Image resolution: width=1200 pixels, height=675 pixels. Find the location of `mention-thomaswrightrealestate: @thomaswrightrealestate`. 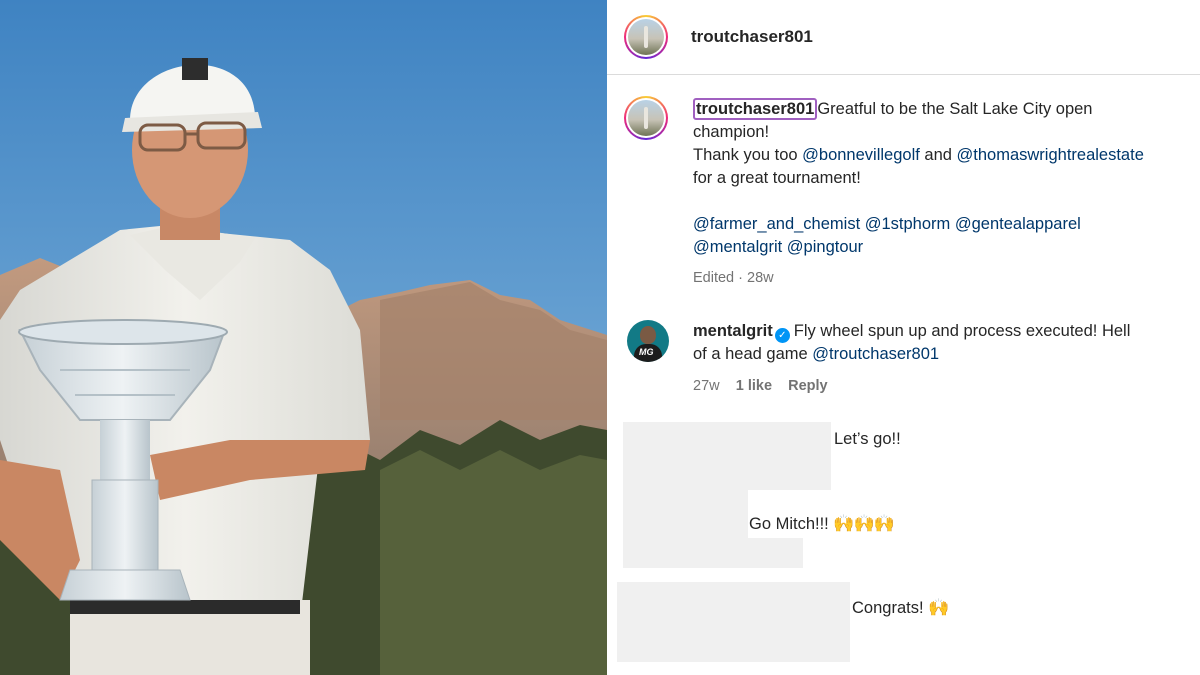

mention-thomaswrightrealestate: @thomaswrightrealestate is located at coordinates (1050, 155).